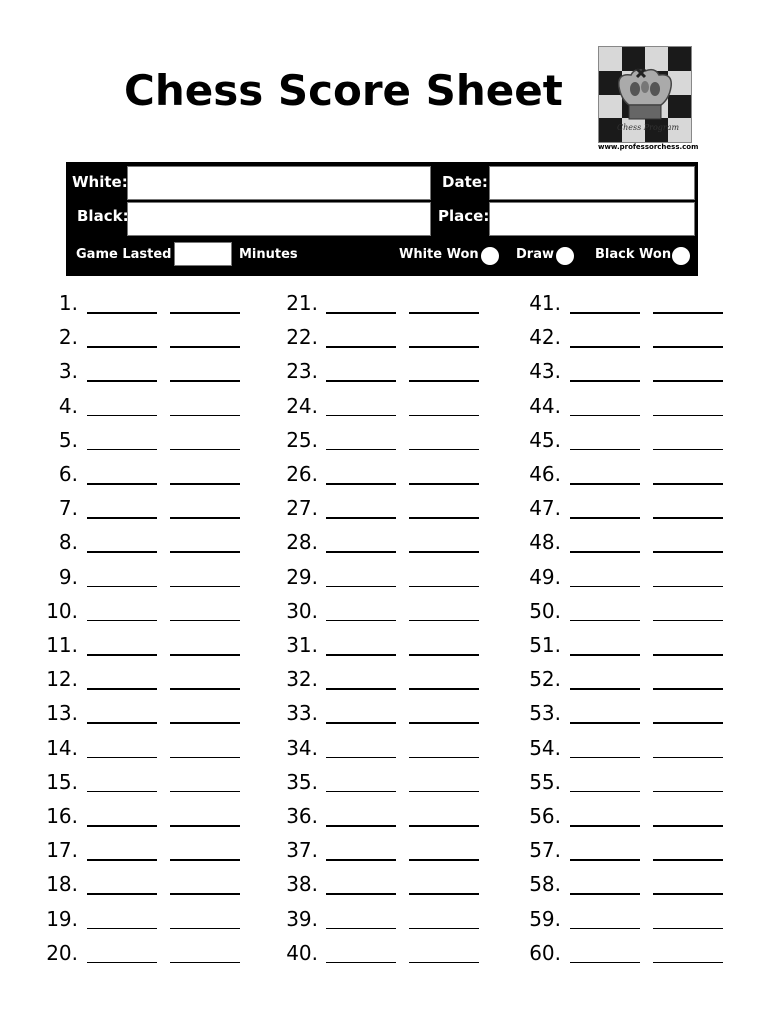 The image size is (770, 1024). What do you see at coordinates (279, 183) in the screenshot?
I see `white-player-field` at bounding box center [279, 183].